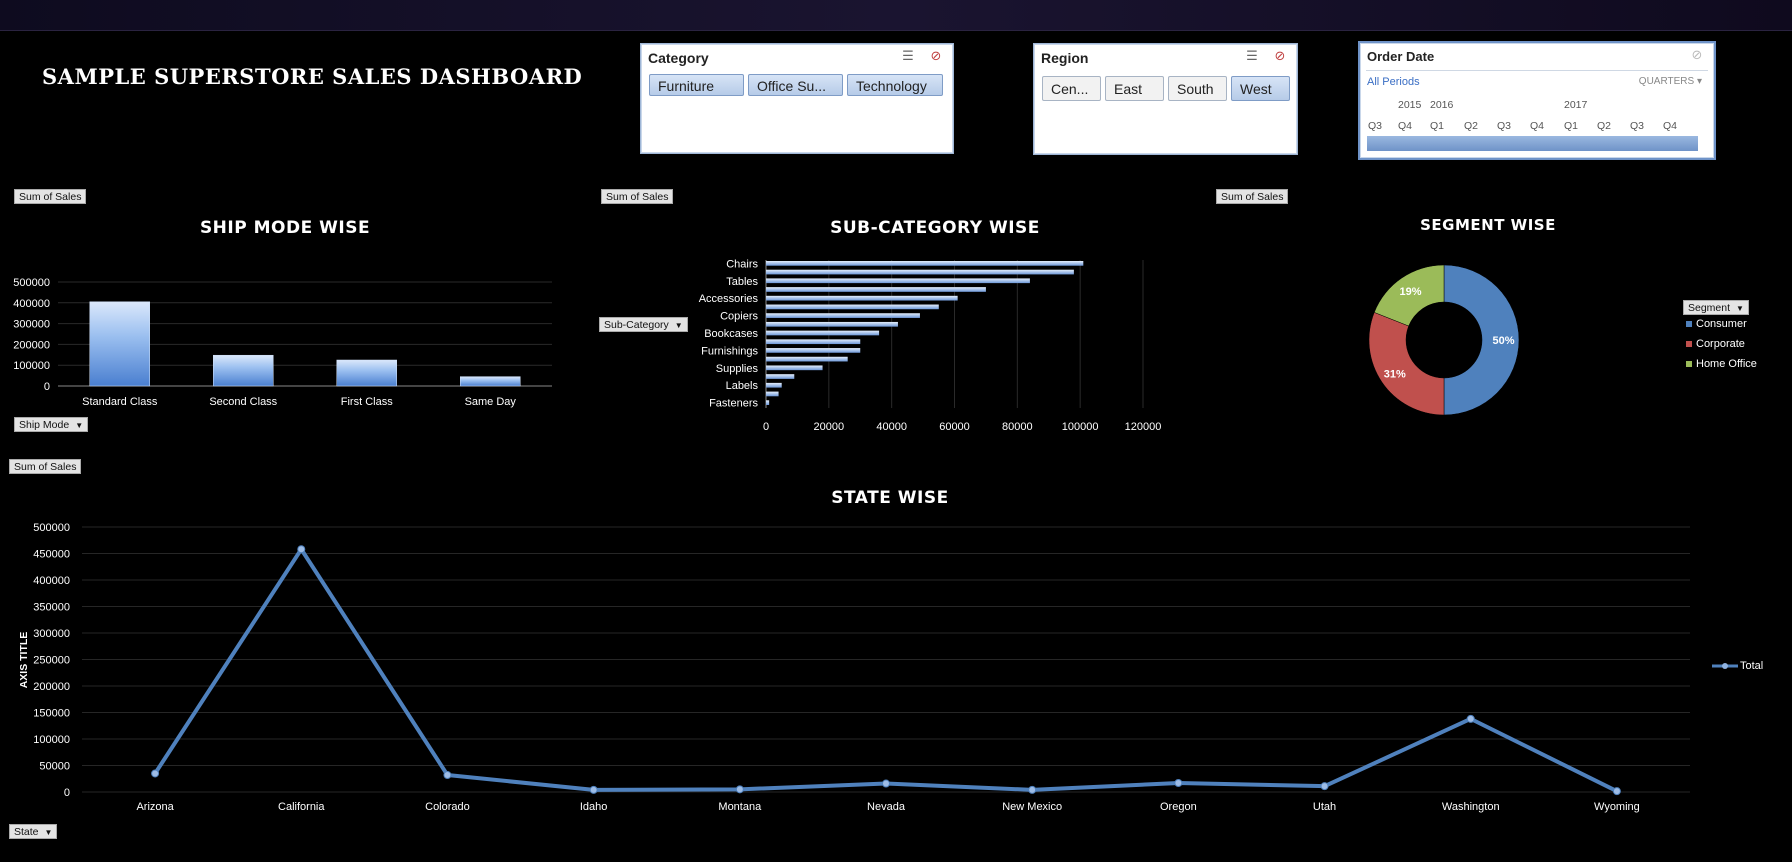 Image resolution: width=1792 pixels, height=862 pixels. I want to click on category-item-furniture: Furniture, so click(696, 85).